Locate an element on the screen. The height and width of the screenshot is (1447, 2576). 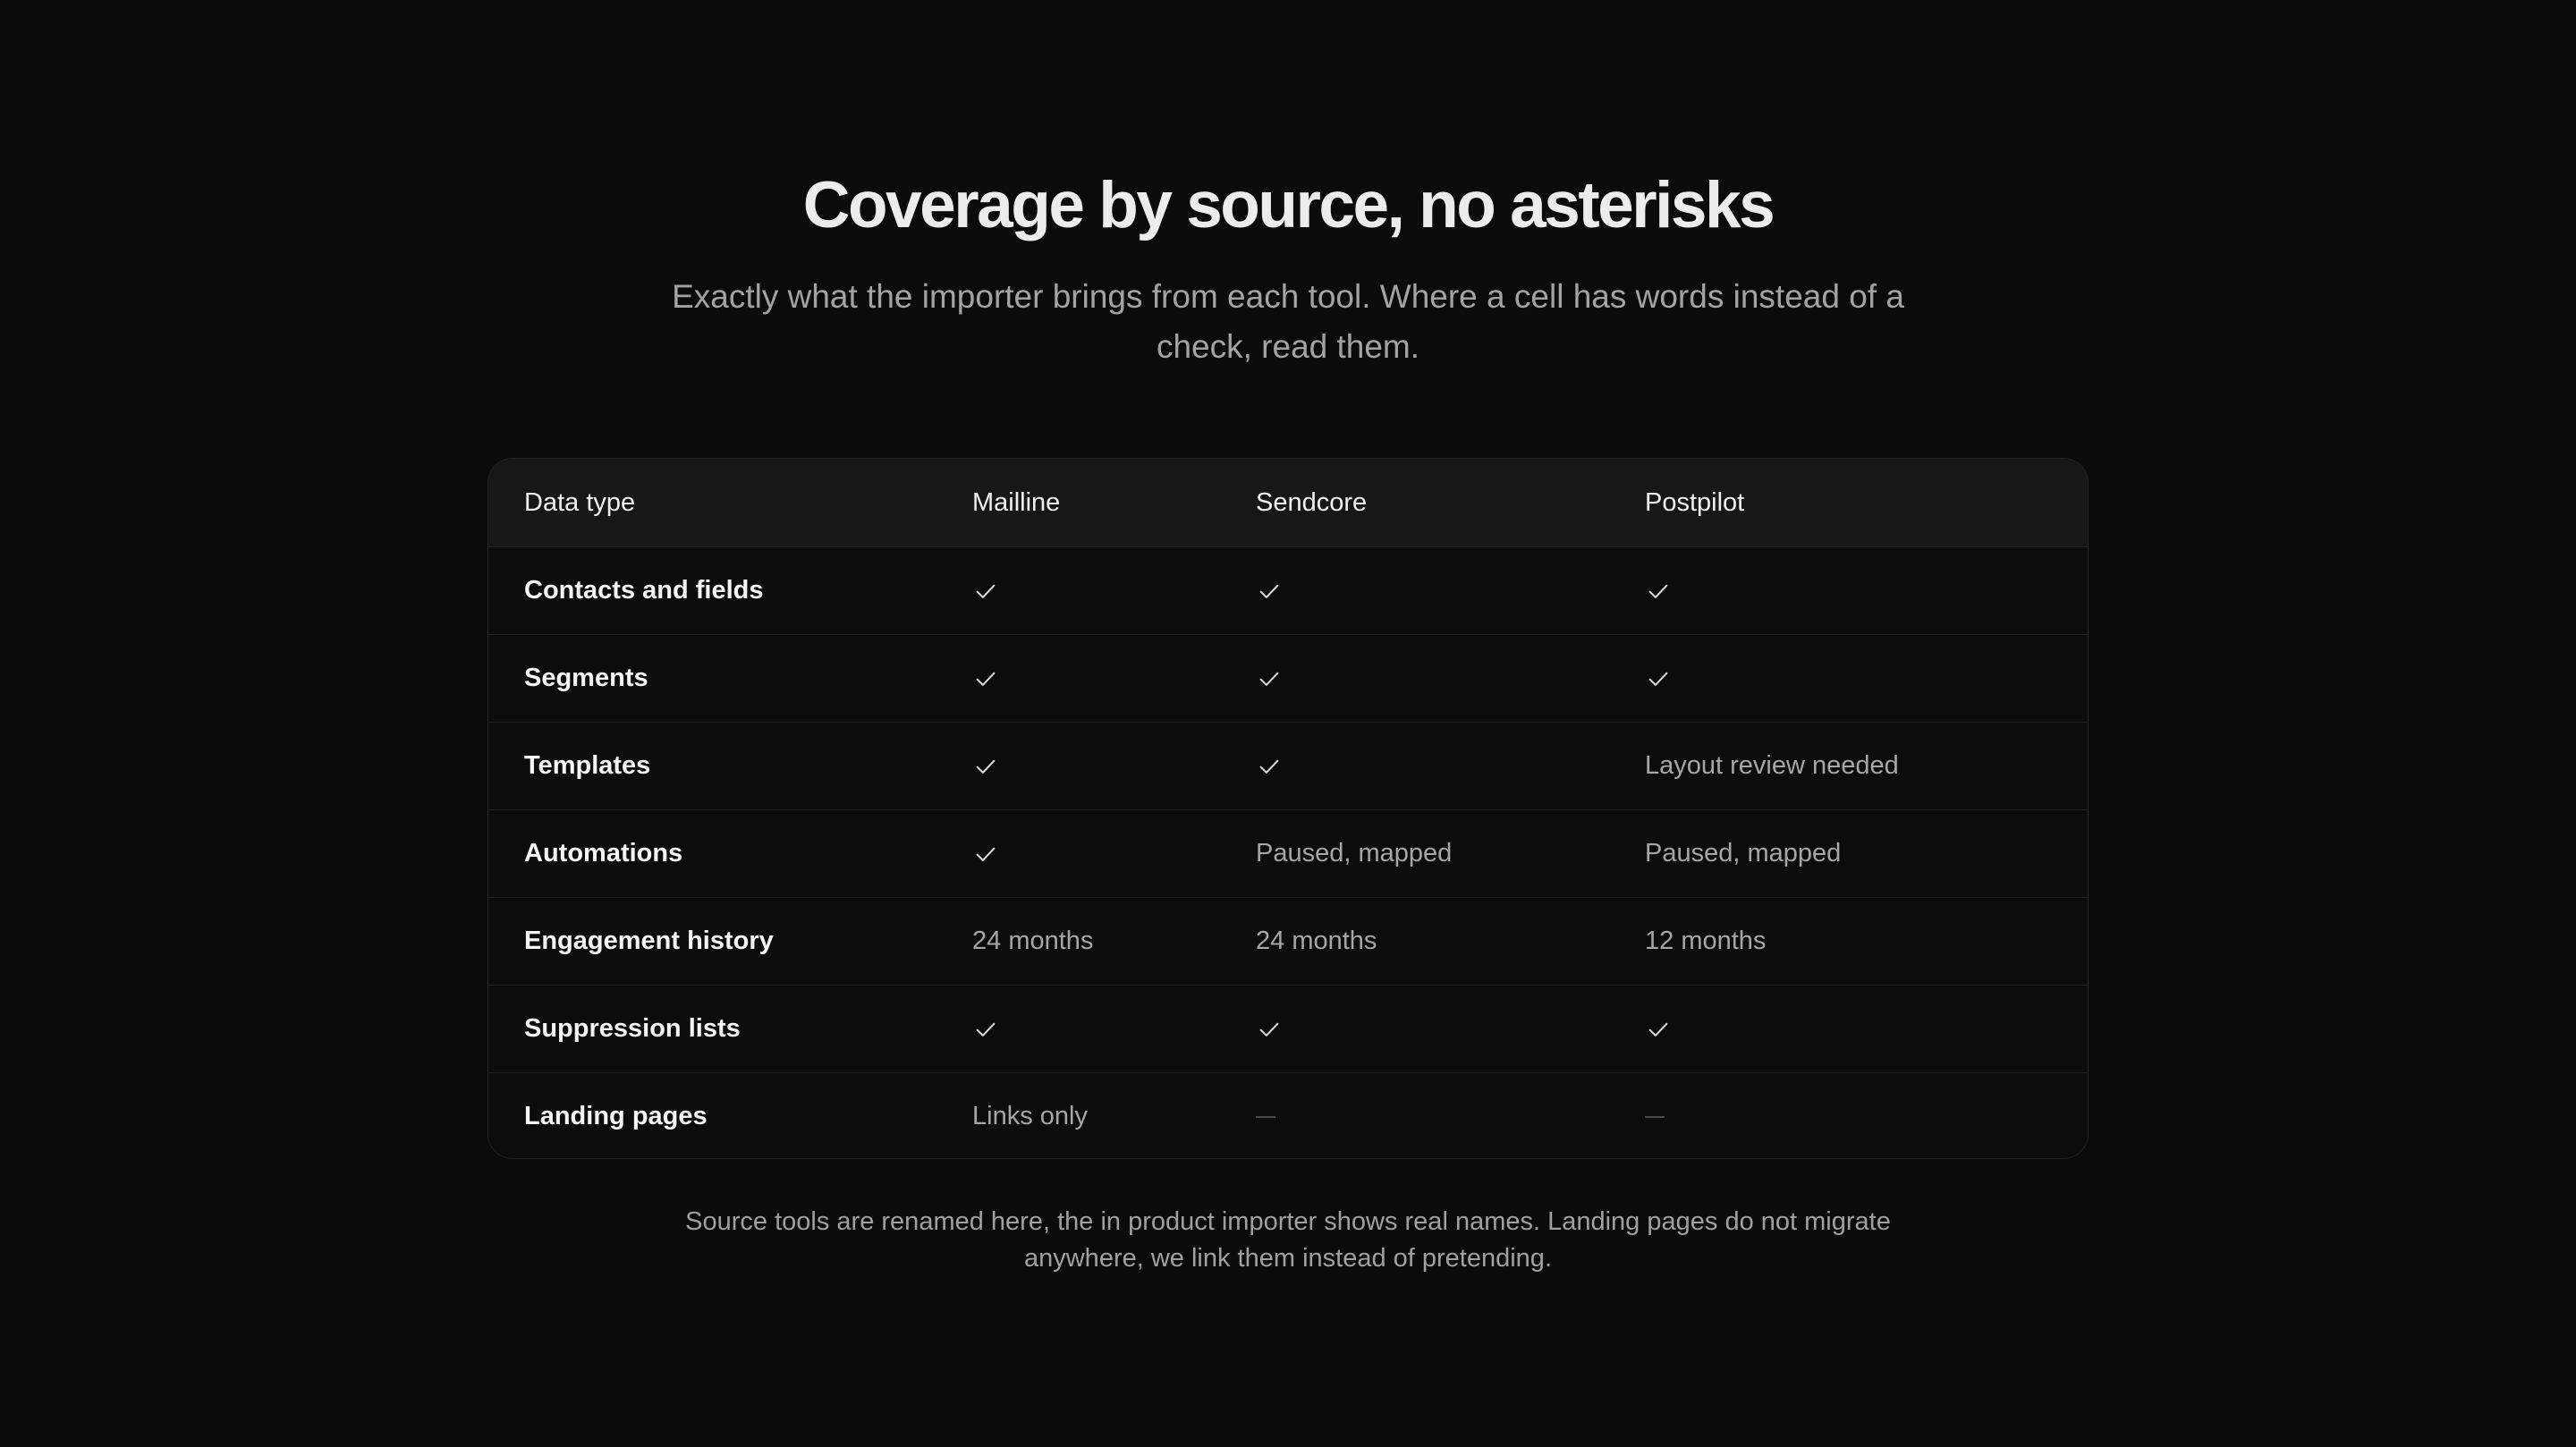
cell-mailline: 24 months is located at coordinates (1078, 941).